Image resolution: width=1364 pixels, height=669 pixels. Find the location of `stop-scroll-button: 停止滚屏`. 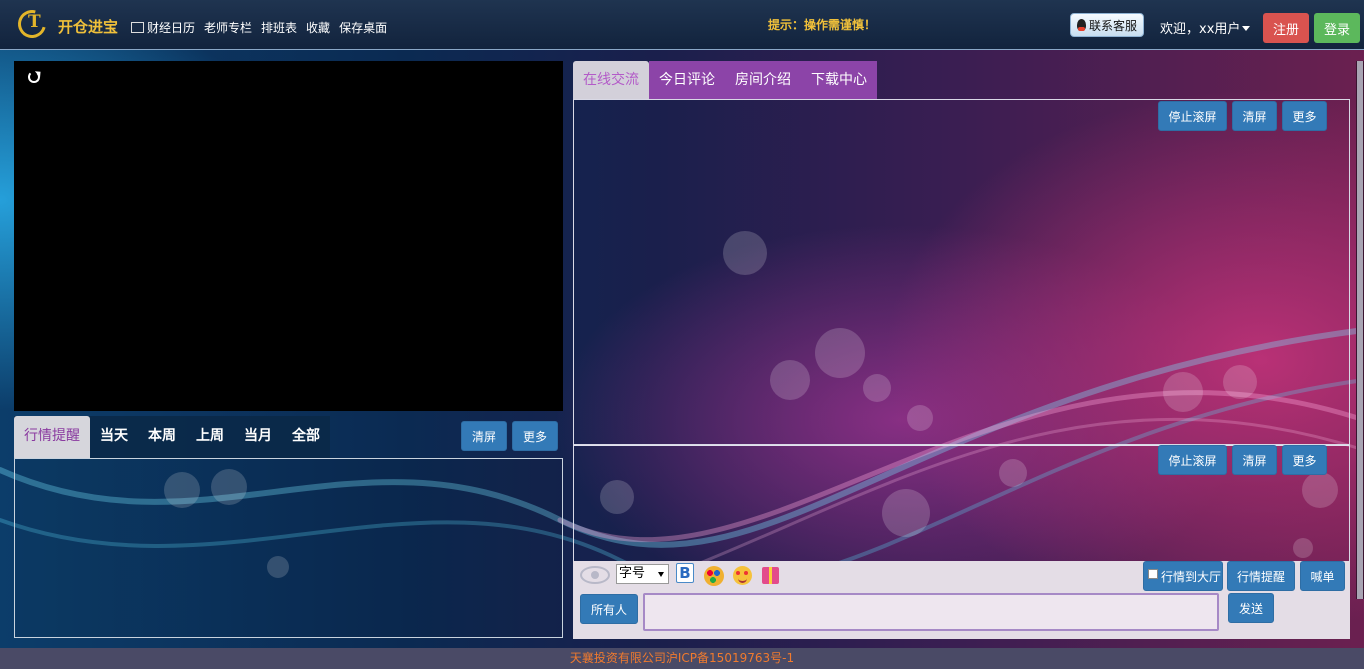

stop-scroll-button: 停止滚屏 is located at coordinates (1192, 116).